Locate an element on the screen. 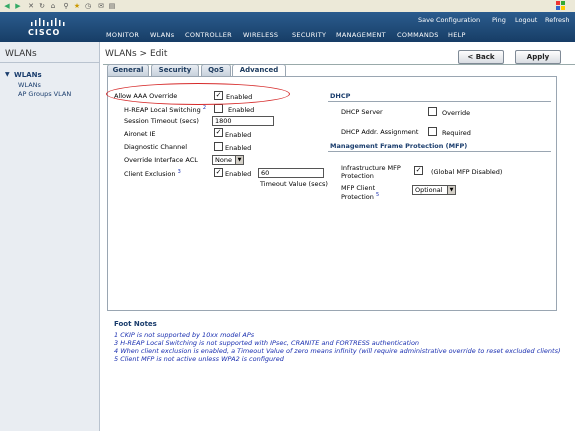 The height and width of the screenshot is (431, 575). sidebar-item-wlans: WLANs is located at coordinates (29, 85).